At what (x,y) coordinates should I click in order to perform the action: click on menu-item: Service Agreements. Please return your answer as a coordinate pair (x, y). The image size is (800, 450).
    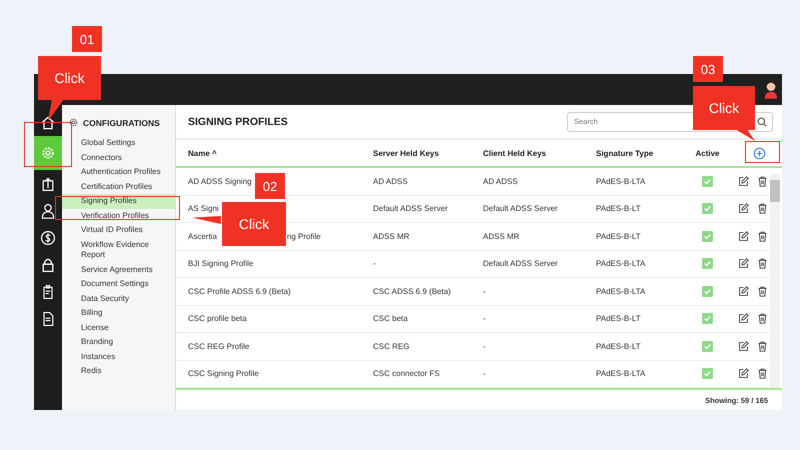
    Looking at the image, I should click on (118, 269).